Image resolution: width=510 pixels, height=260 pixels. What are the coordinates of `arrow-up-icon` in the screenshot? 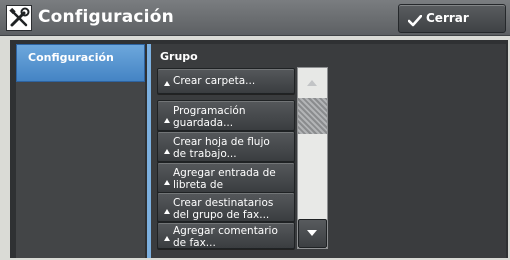 It's located at (312, 83).